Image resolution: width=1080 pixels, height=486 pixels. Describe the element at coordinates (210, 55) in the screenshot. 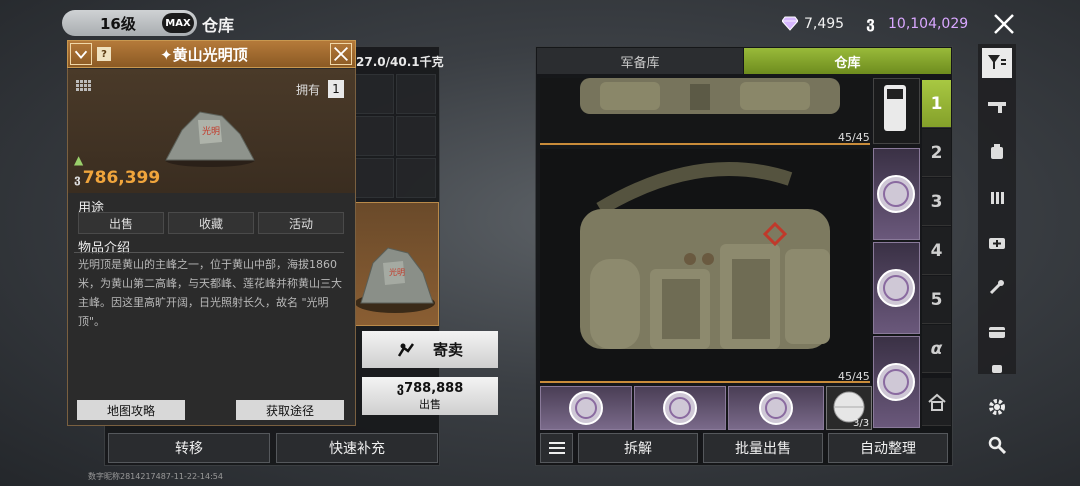

I see `popup-title-text: 黄山光明顶` at that location.